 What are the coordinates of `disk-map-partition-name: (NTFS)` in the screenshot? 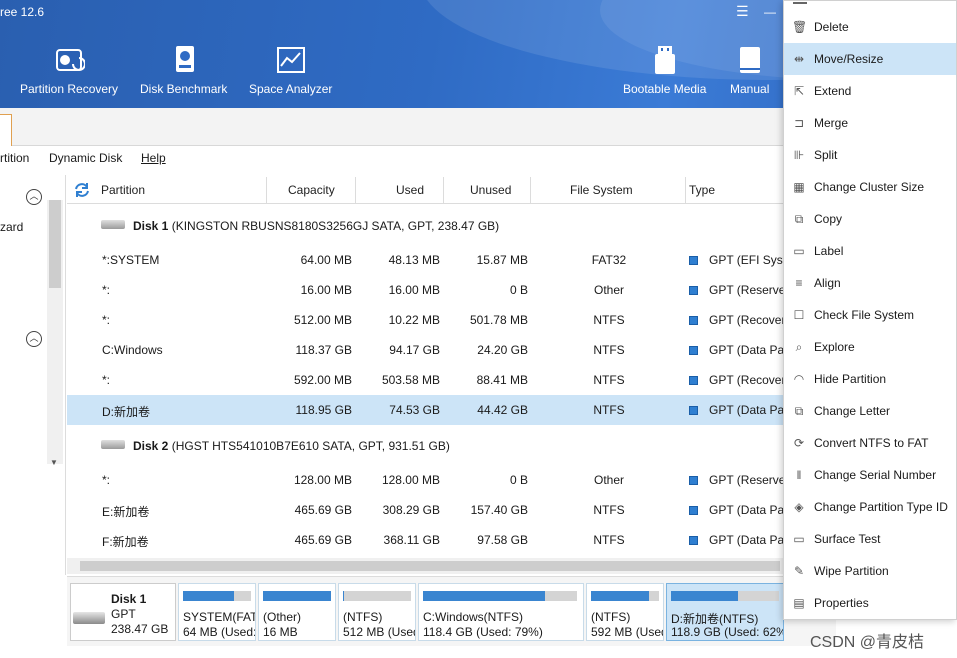 It's located at (363, 617).